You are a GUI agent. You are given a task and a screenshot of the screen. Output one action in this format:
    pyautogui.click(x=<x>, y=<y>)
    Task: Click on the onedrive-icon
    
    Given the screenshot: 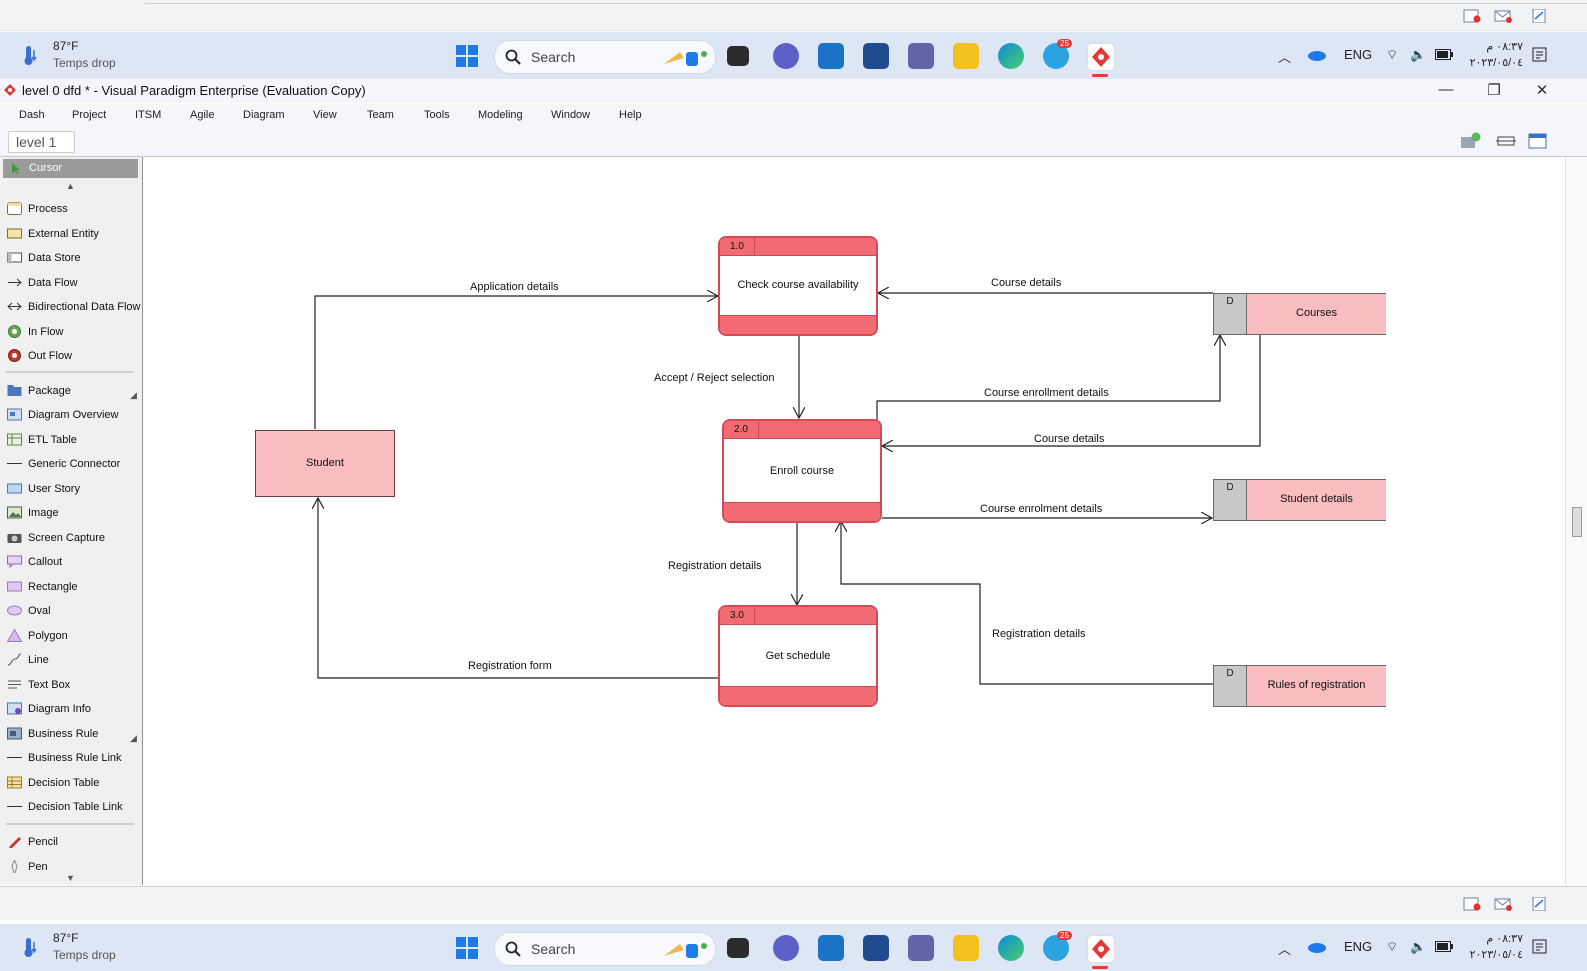 What is the action you would take?
    pyautogui.click(x=1317, y=947)
    